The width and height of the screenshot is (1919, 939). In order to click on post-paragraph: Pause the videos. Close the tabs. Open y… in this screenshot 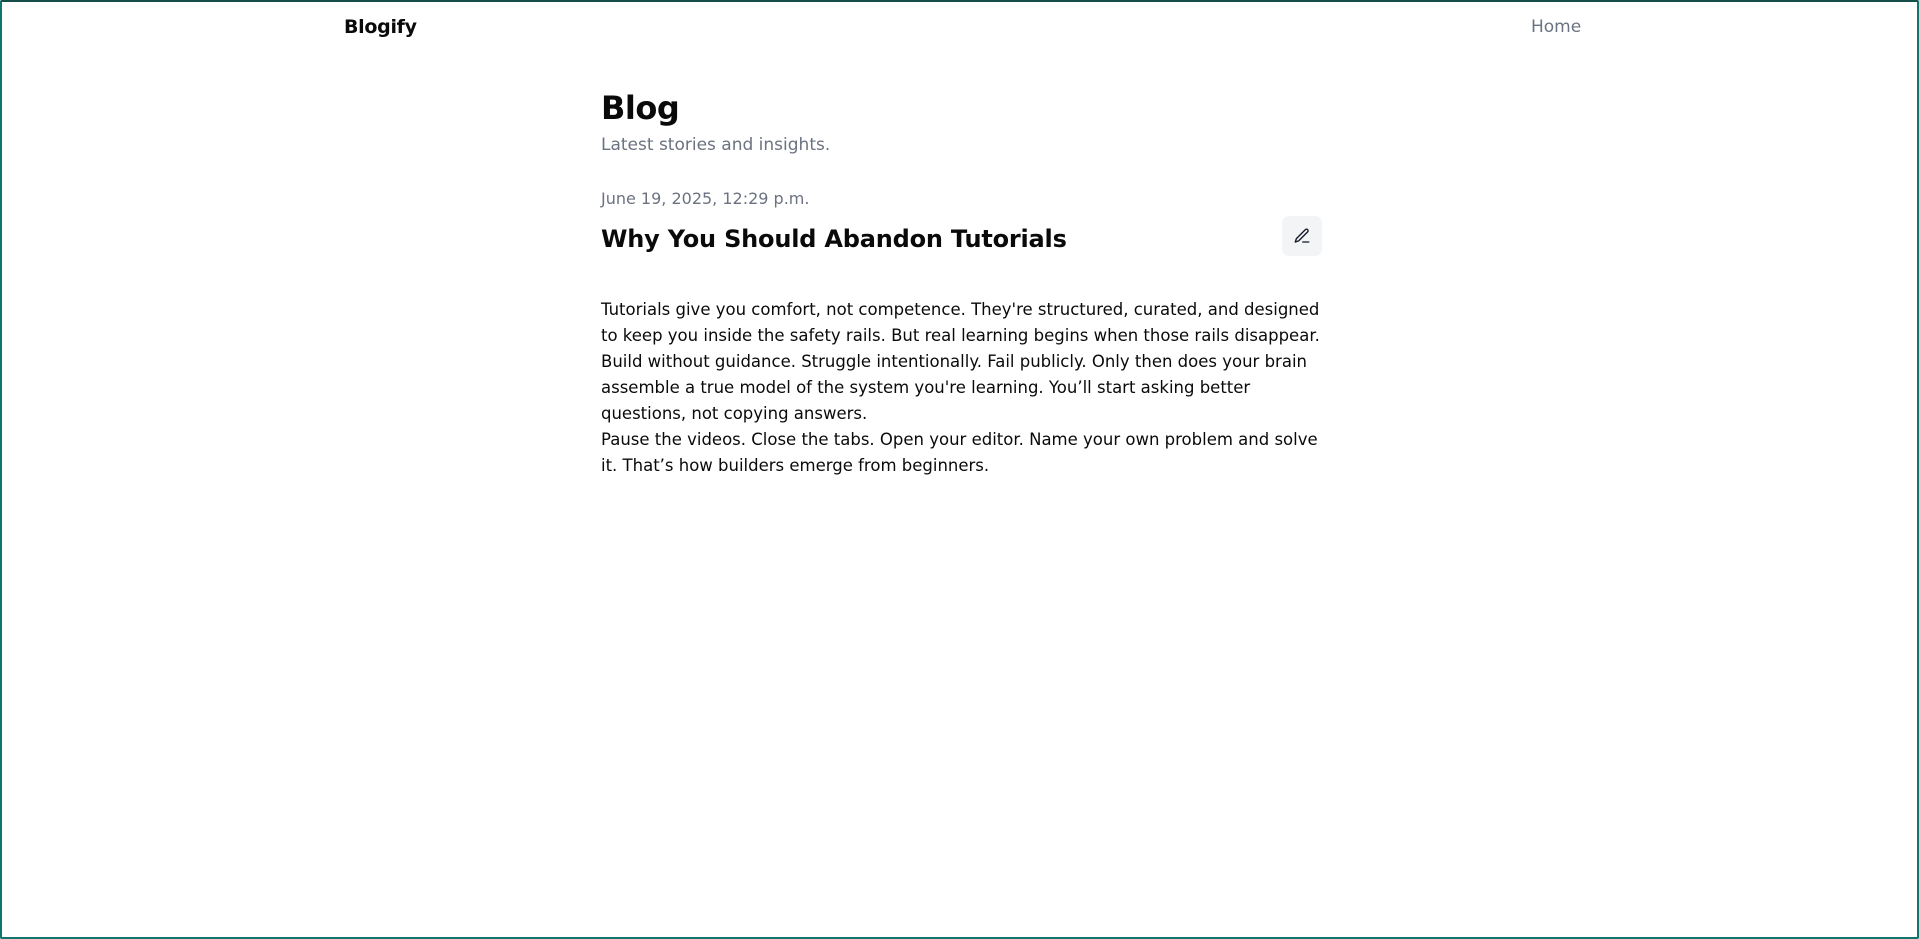, I will do `click(959, 452)`.